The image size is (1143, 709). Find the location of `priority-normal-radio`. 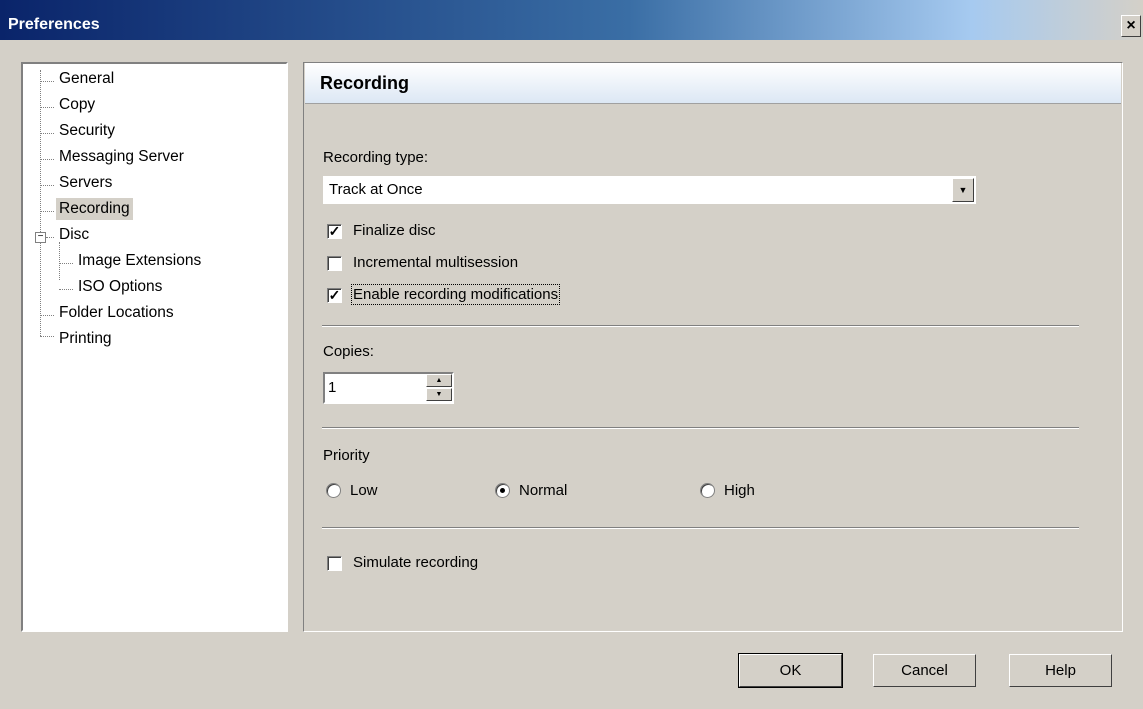

priority-normal-radio is located at coordinates (502, 490).